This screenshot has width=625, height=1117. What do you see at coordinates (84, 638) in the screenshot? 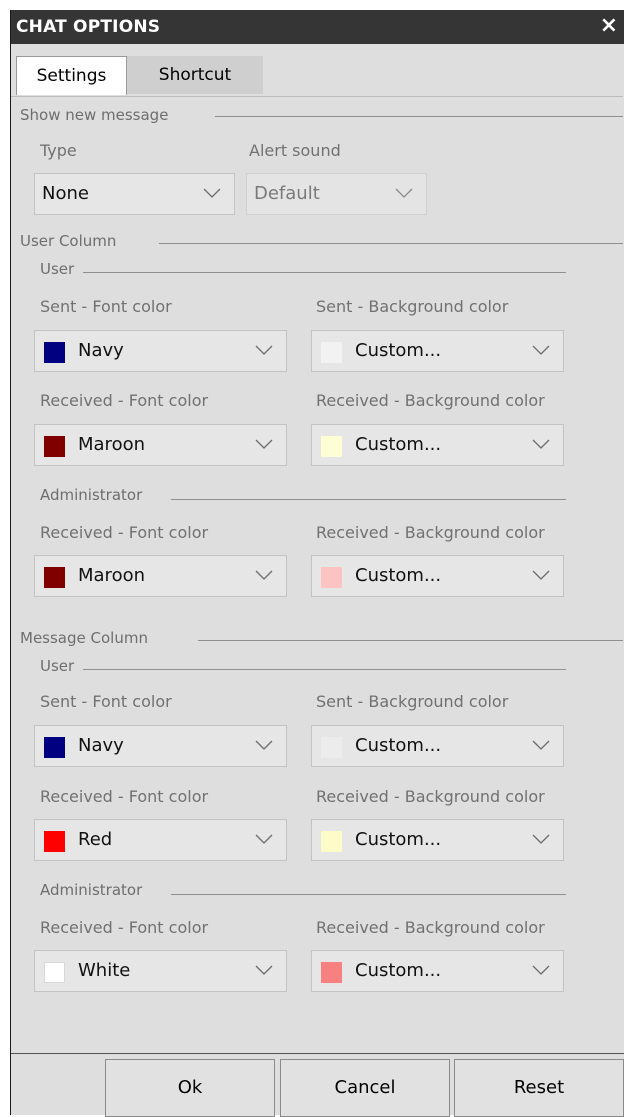
I see `group-title-message-column: Message Column` at bounding box center [84, 638].